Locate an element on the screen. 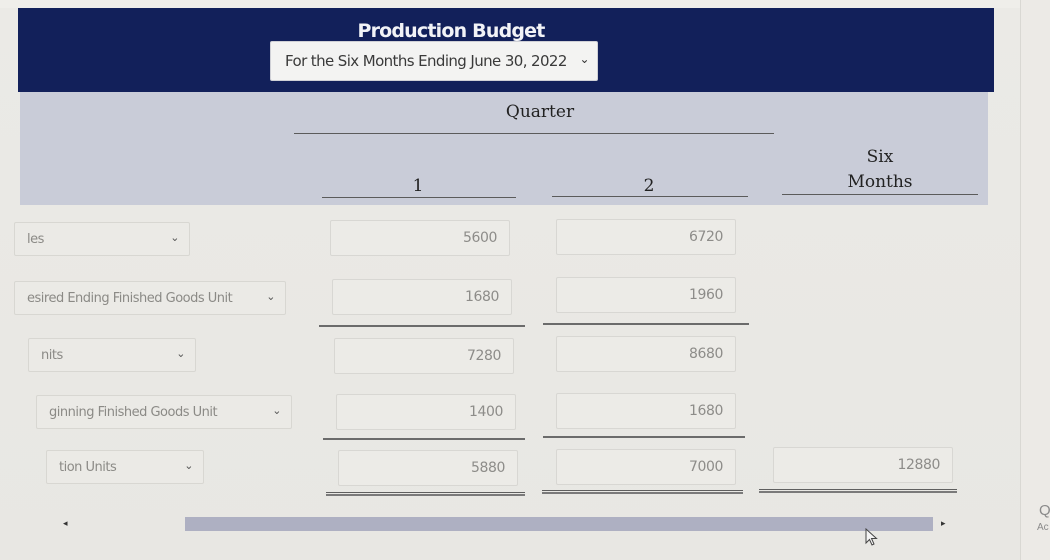 This screenshot has width=1050, height=560. input-beginning-q1: 1400 is located at coordinates (426, 412).